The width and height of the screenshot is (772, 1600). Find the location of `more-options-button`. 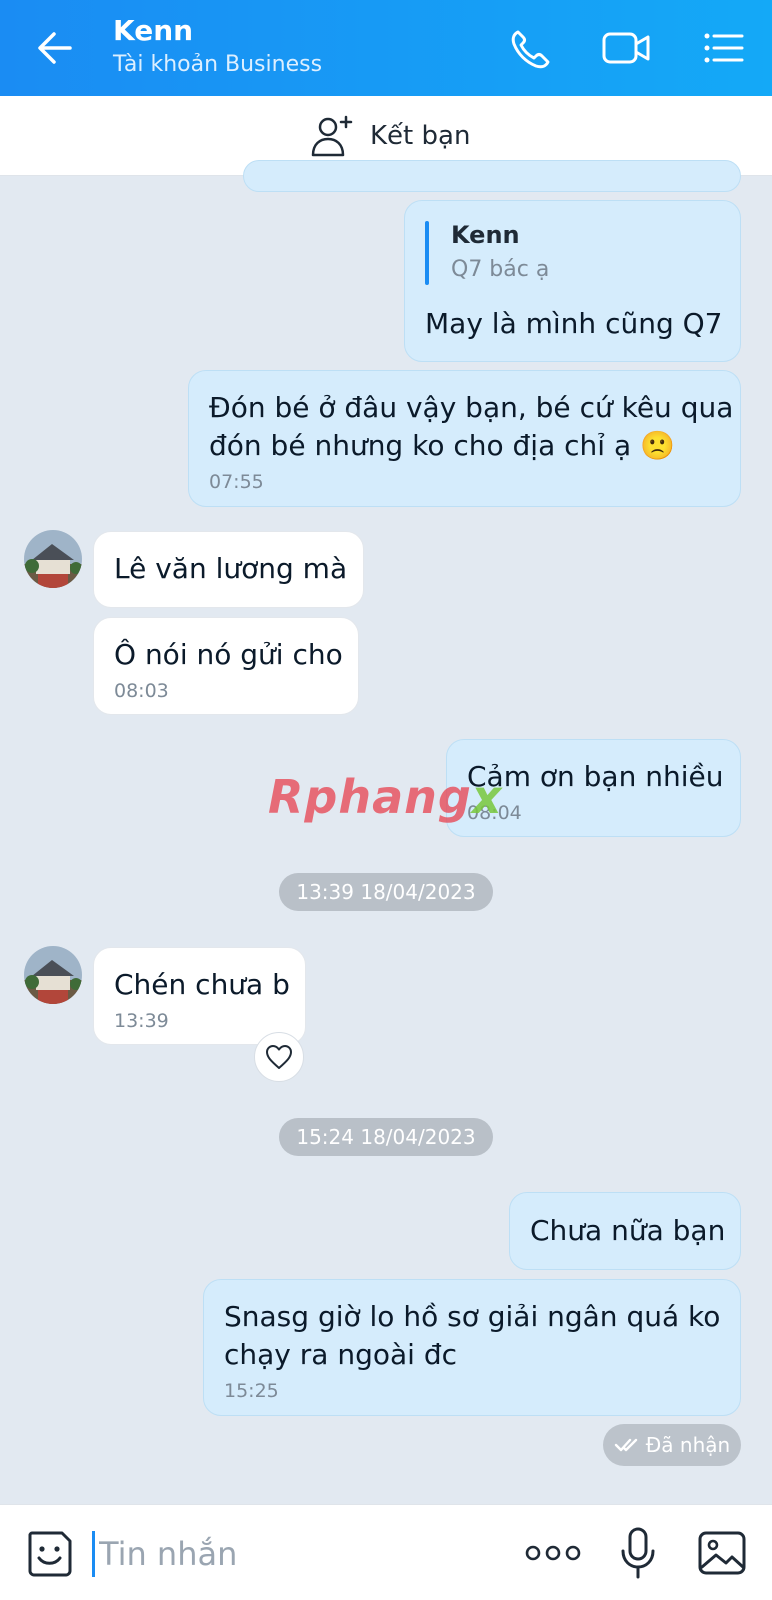

more-options-button is located at coordinates (553, 1553).